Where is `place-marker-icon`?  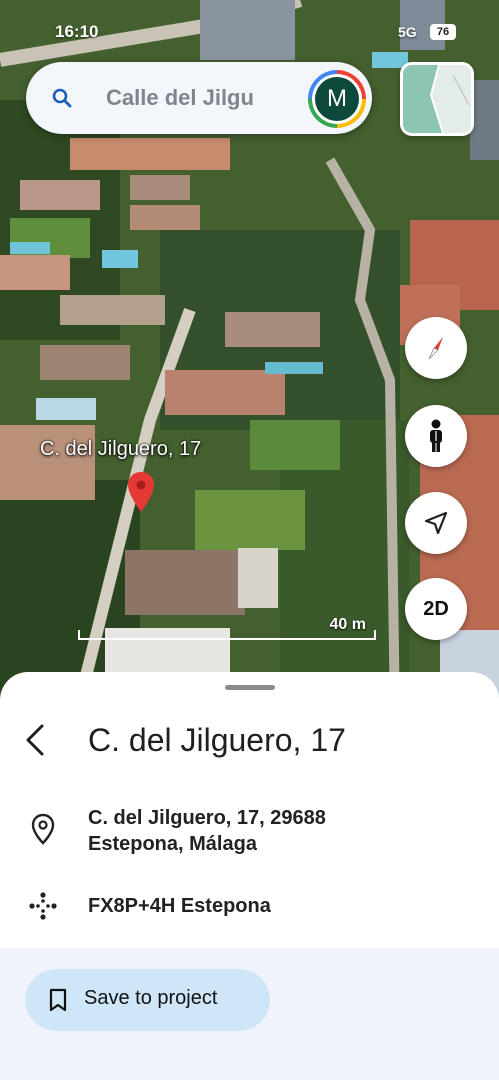
place-marker-icon is located at coordinates (43, 829).